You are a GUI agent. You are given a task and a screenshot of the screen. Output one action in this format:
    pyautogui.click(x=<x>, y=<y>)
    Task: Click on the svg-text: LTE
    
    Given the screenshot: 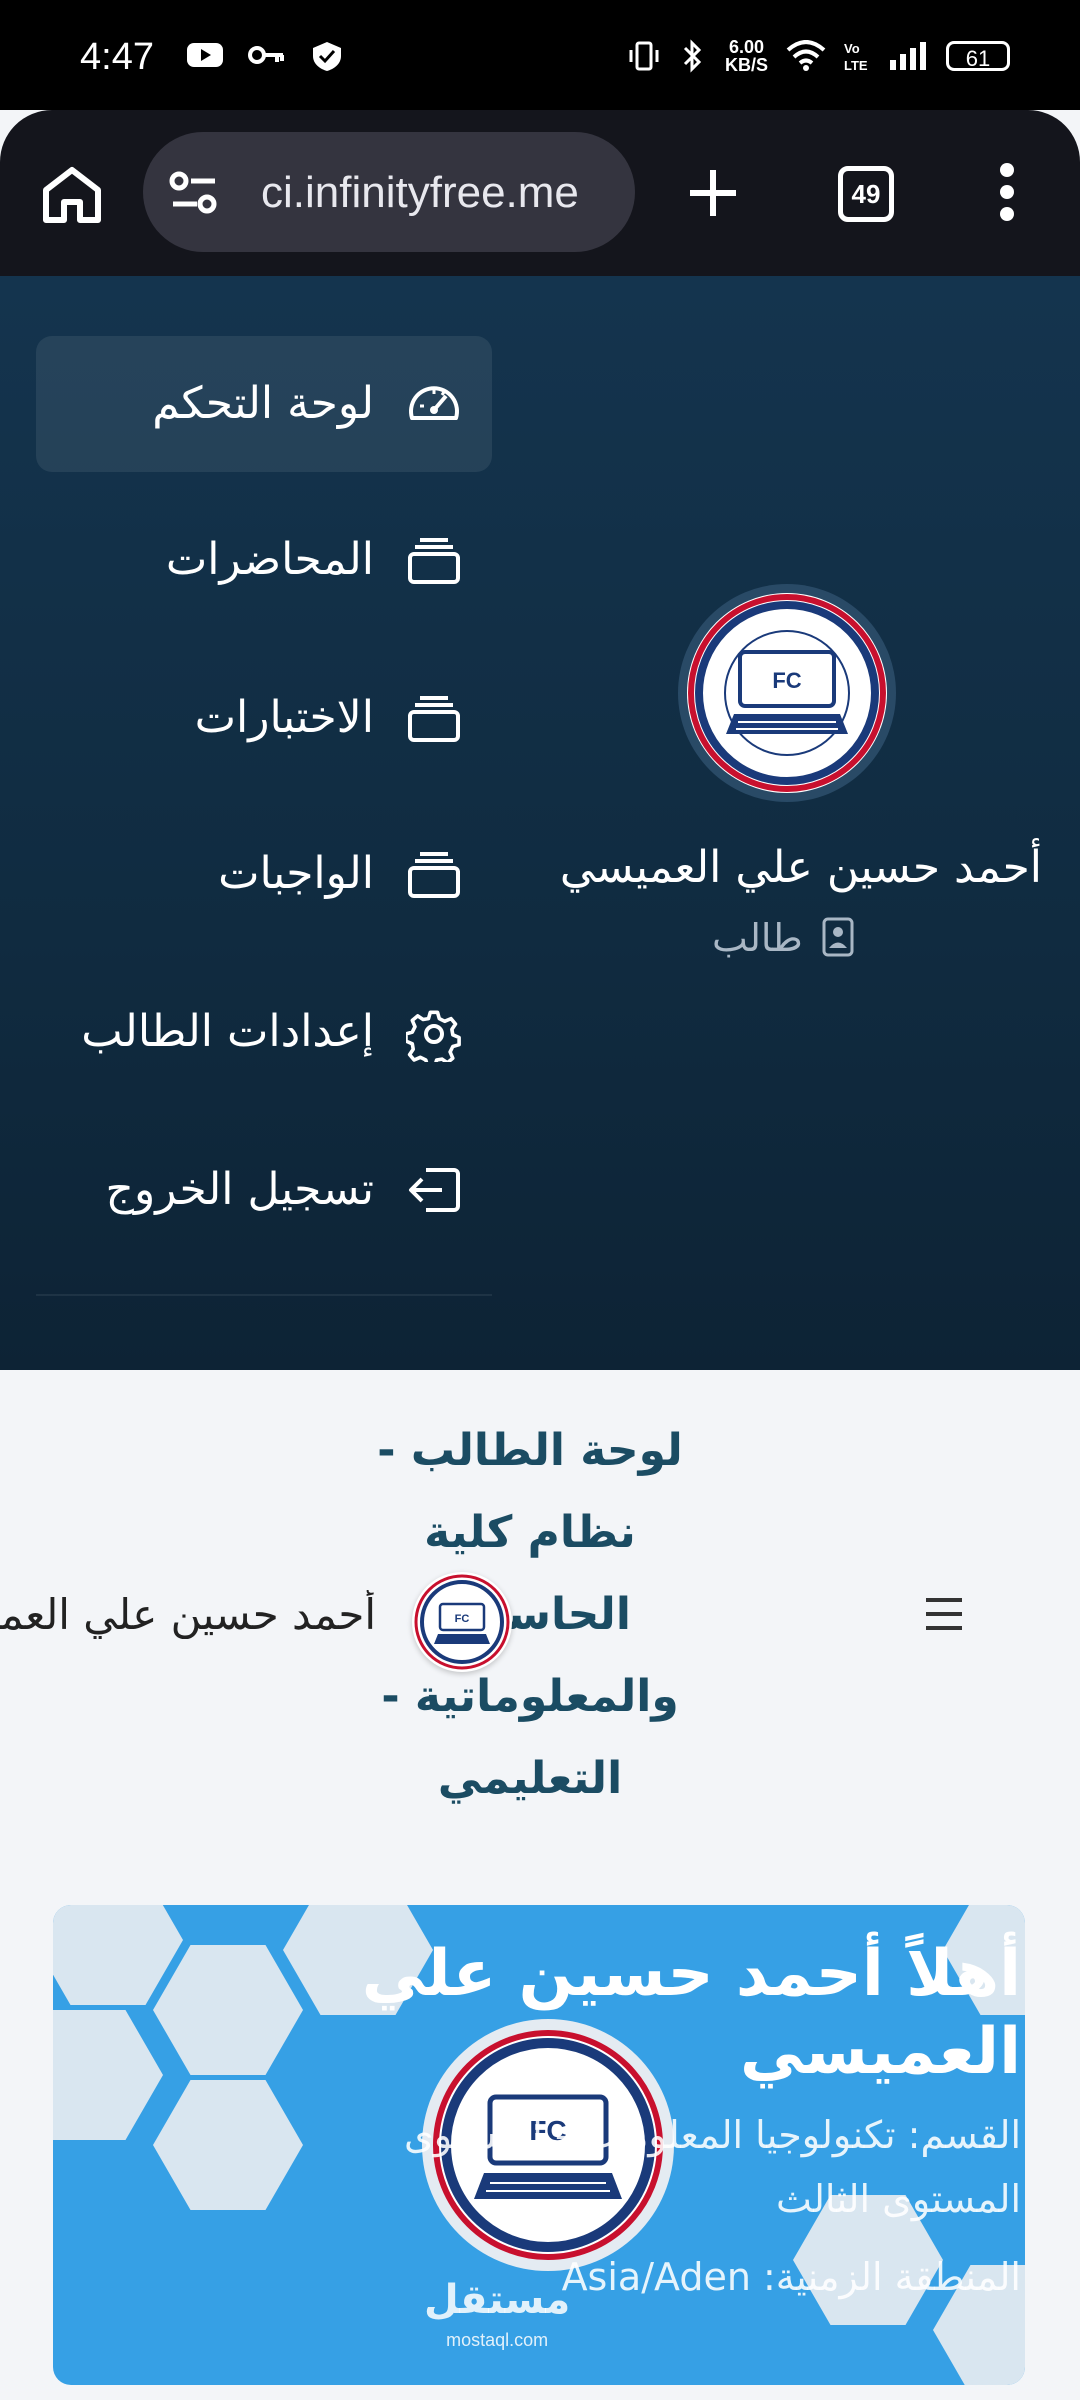 What is the action you would take?
    pyautogui.click(x=856, y=65)
    